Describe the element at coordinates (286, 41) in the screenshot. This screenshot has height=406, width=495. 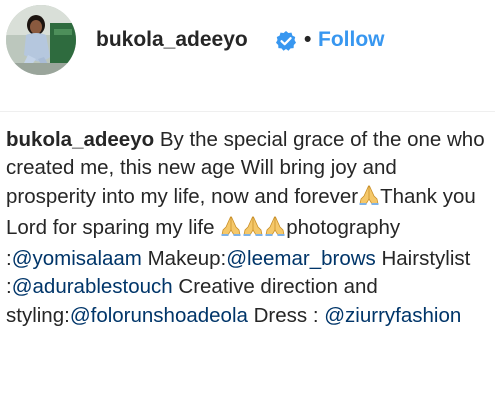
I see `verified-badge-icon` at that location.